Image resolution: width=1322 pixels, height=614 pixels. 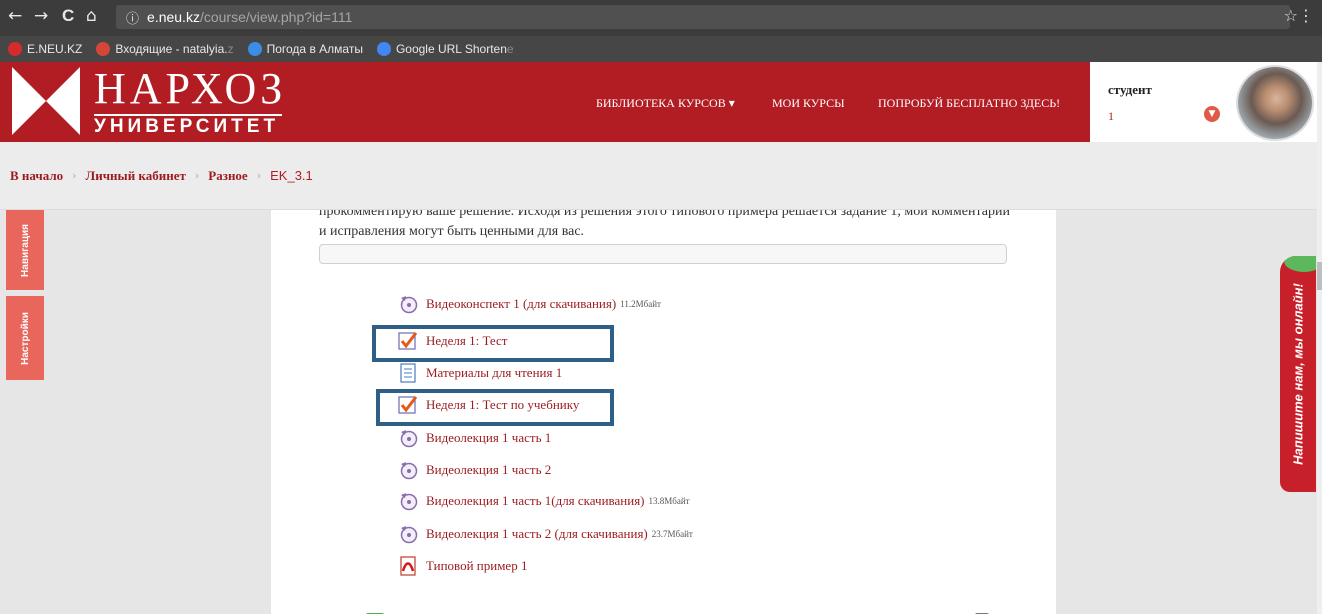 I want to click on tab-navigation: Навигация, so click(x=25, y=250).